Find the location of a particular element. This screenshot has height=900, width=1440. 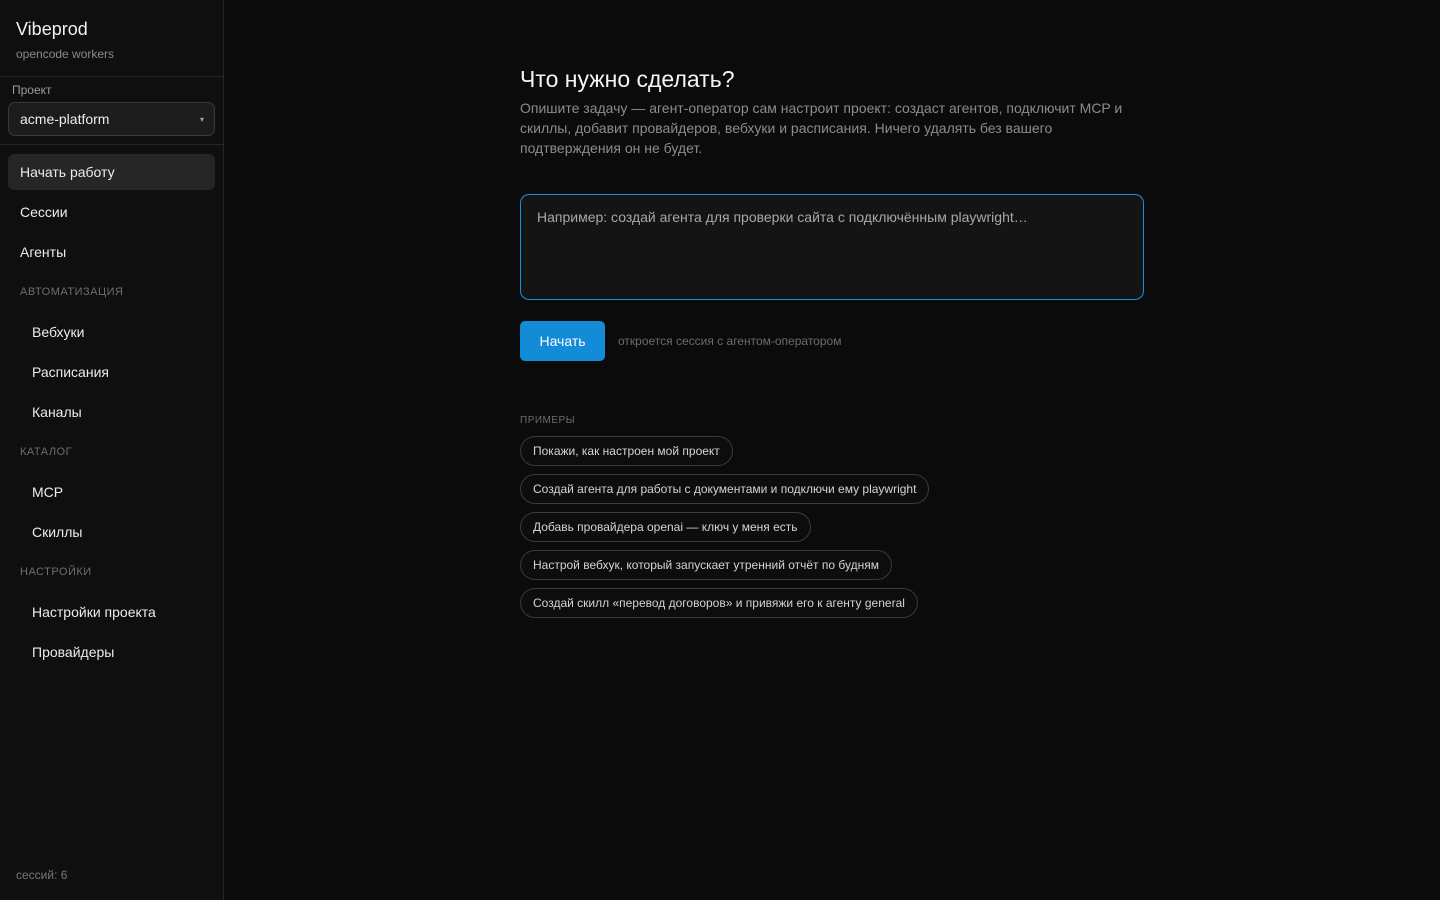

chevron-down-icon: ▾ is located at coordinates (201, 119).